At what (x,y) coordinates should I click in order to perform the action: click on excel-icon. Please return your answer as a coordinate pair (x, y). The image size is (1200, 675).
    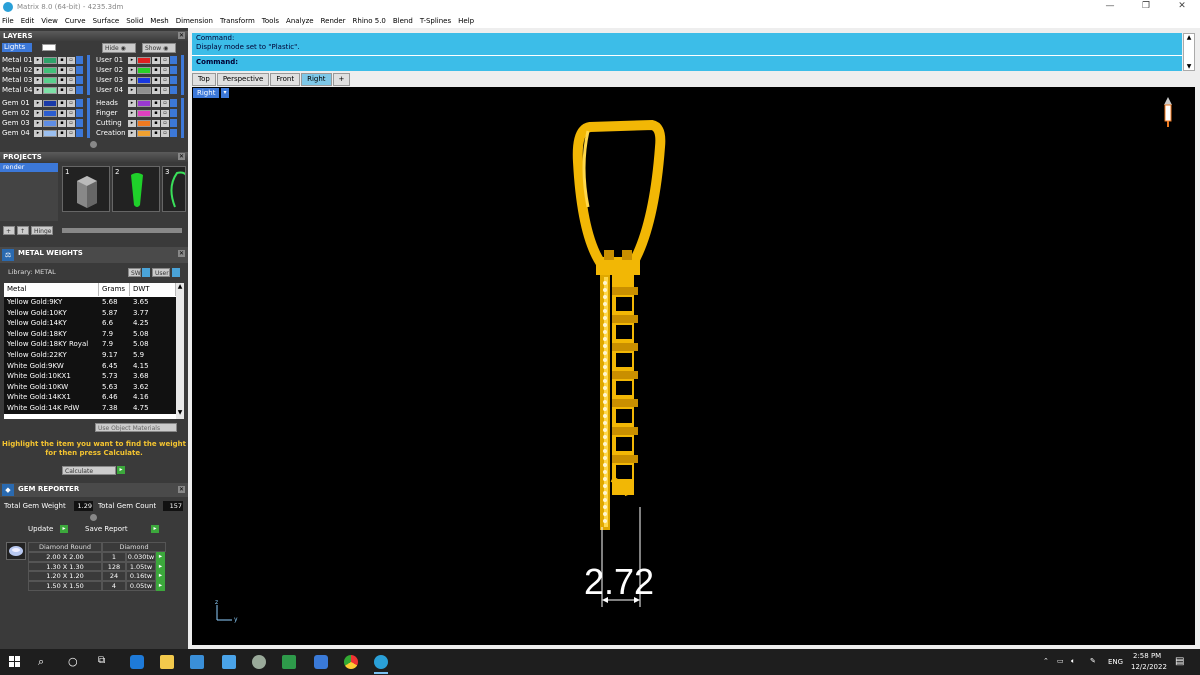
    Looking at the image, I should click on (289, 662).